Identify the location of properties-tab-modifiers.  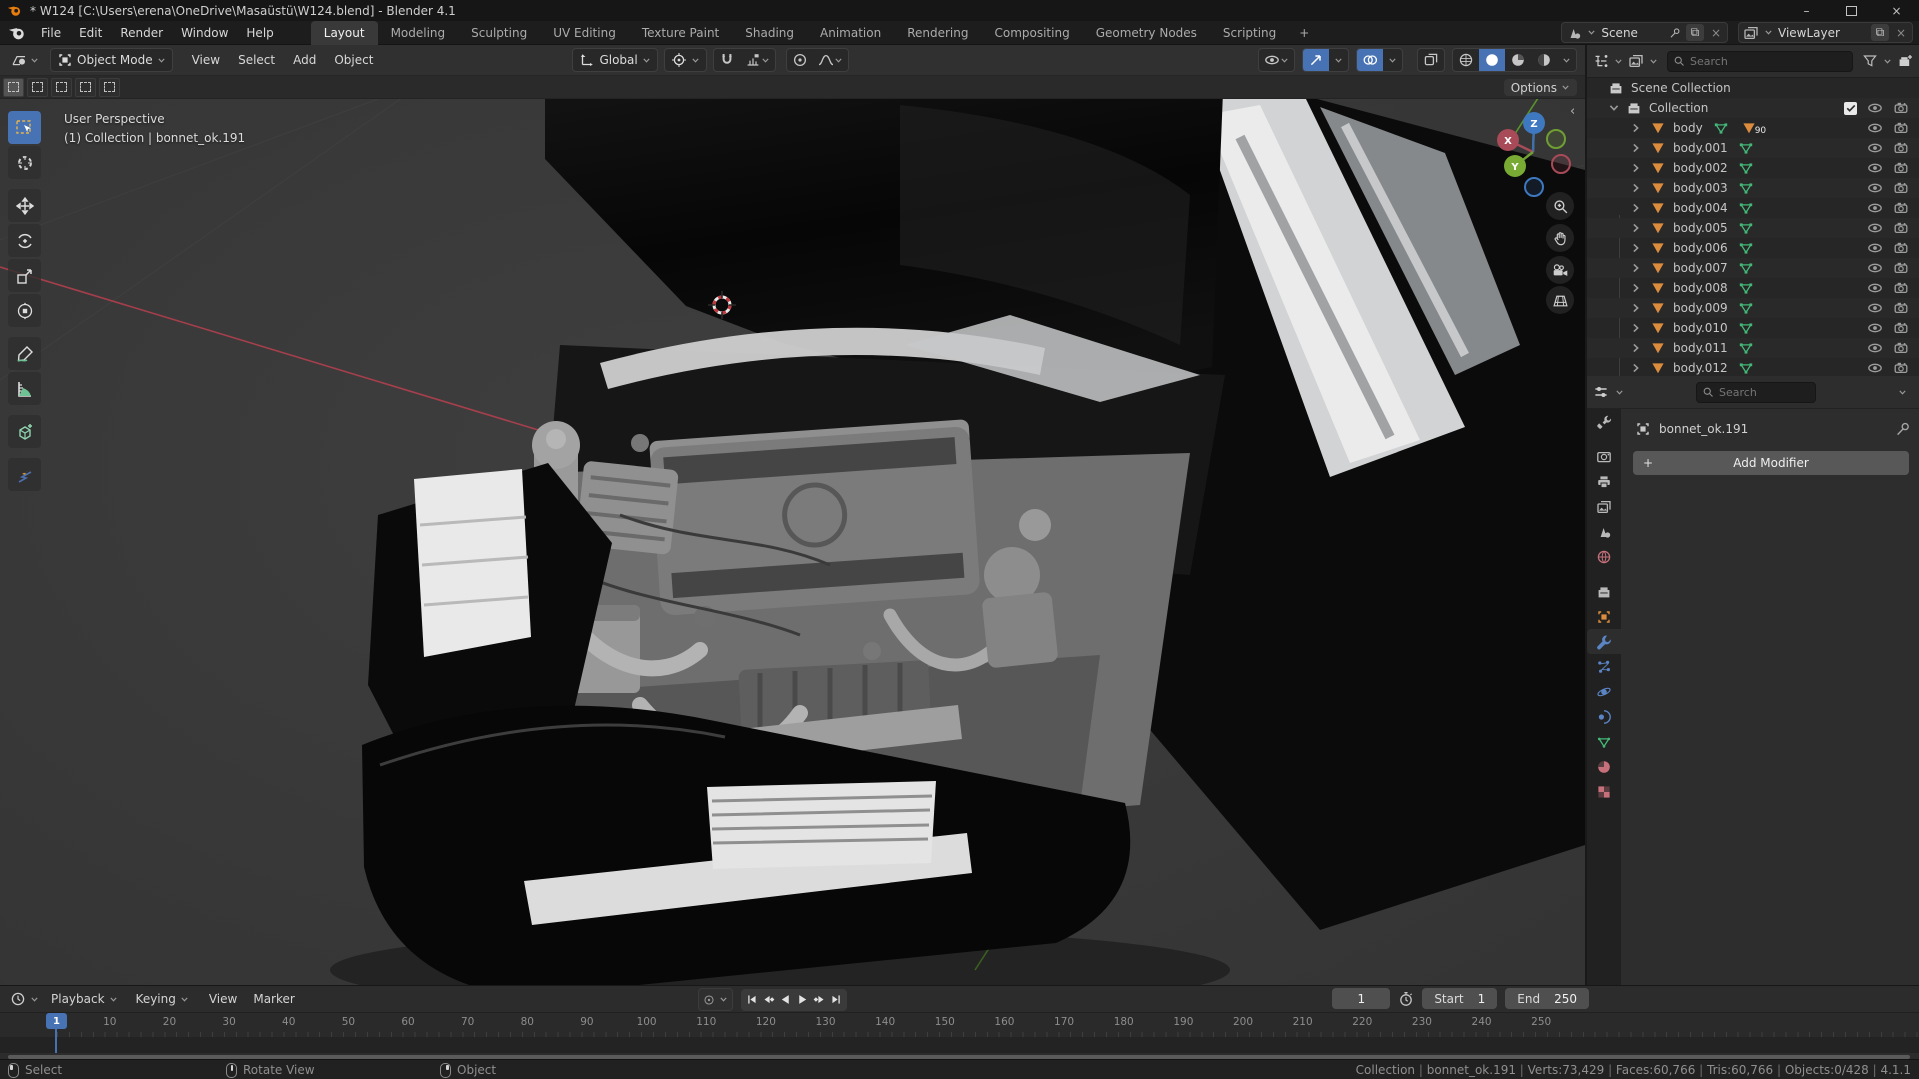
(1604, 641).